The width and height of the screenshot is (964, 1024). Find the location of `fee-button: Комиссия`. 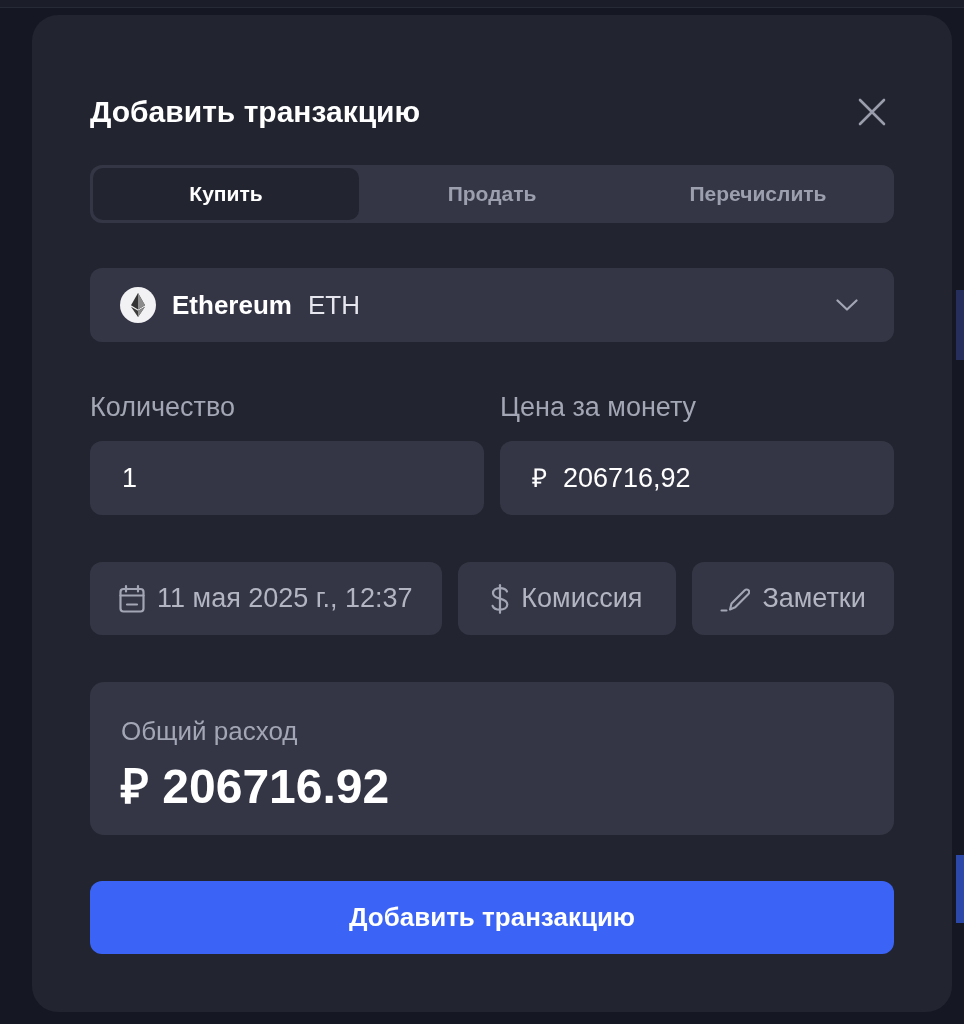

fee-button: Комиссия is located at coordinates (567, 598).